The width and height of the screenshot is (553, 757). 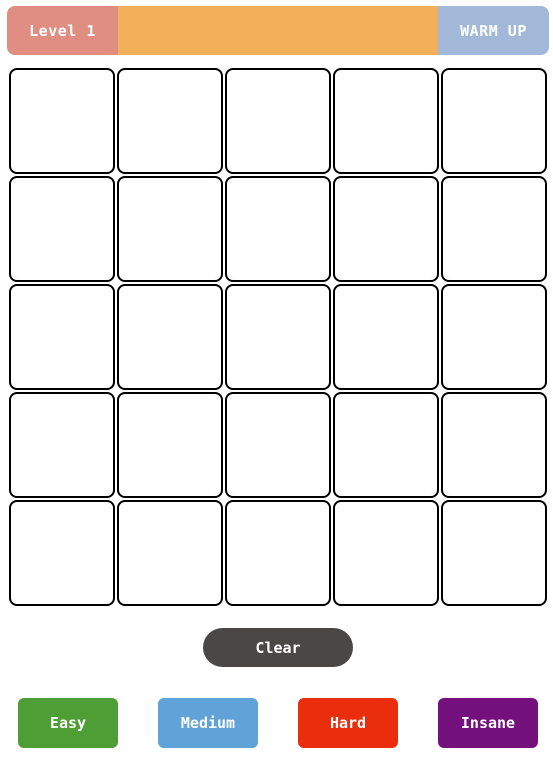 I want to click on progress-bar, so click(x=278, y=30).